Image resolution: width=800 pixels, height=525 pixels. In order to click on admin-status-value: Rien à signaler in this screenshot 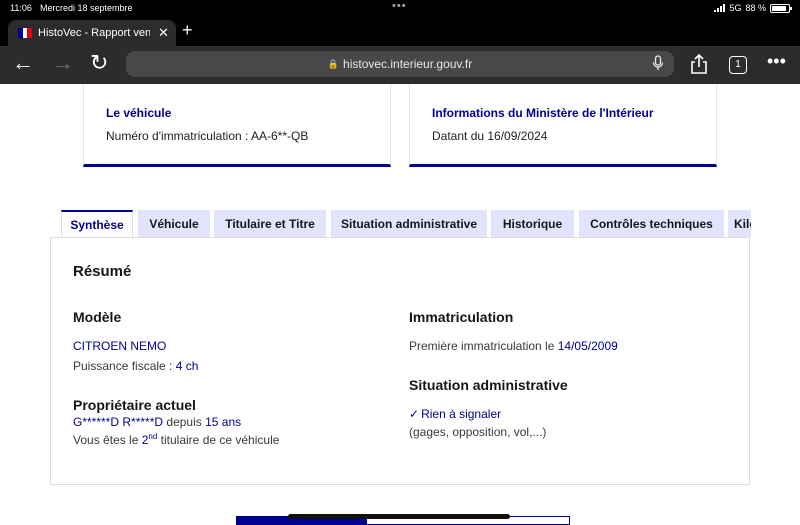, I will do `click(461, 414)`.